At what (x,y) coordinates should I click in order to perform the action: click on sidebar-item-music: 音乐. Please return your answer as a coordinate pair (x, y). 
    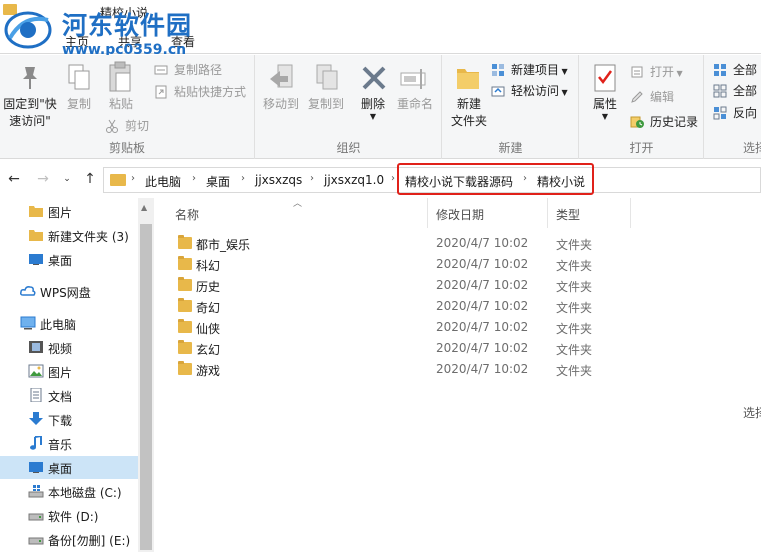
    Looking at the image, I should click on (69, 443).